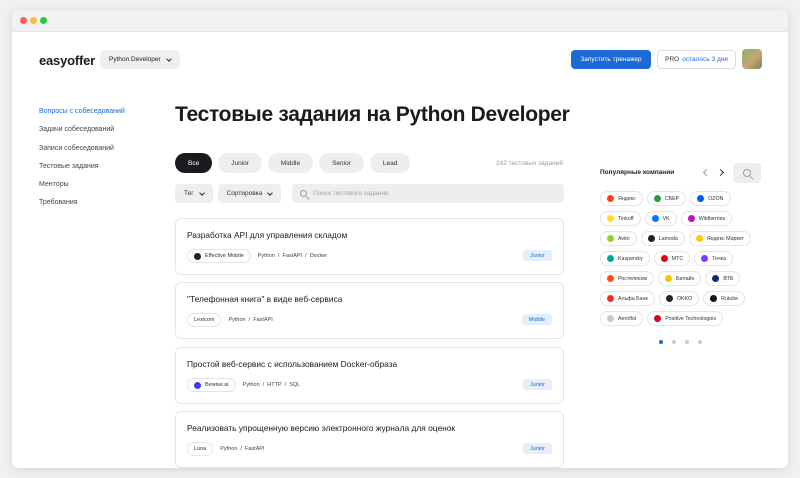  Describe the element at coordinates (33, 20) in the screenshot. I see `minimize-window-icon` at that location.